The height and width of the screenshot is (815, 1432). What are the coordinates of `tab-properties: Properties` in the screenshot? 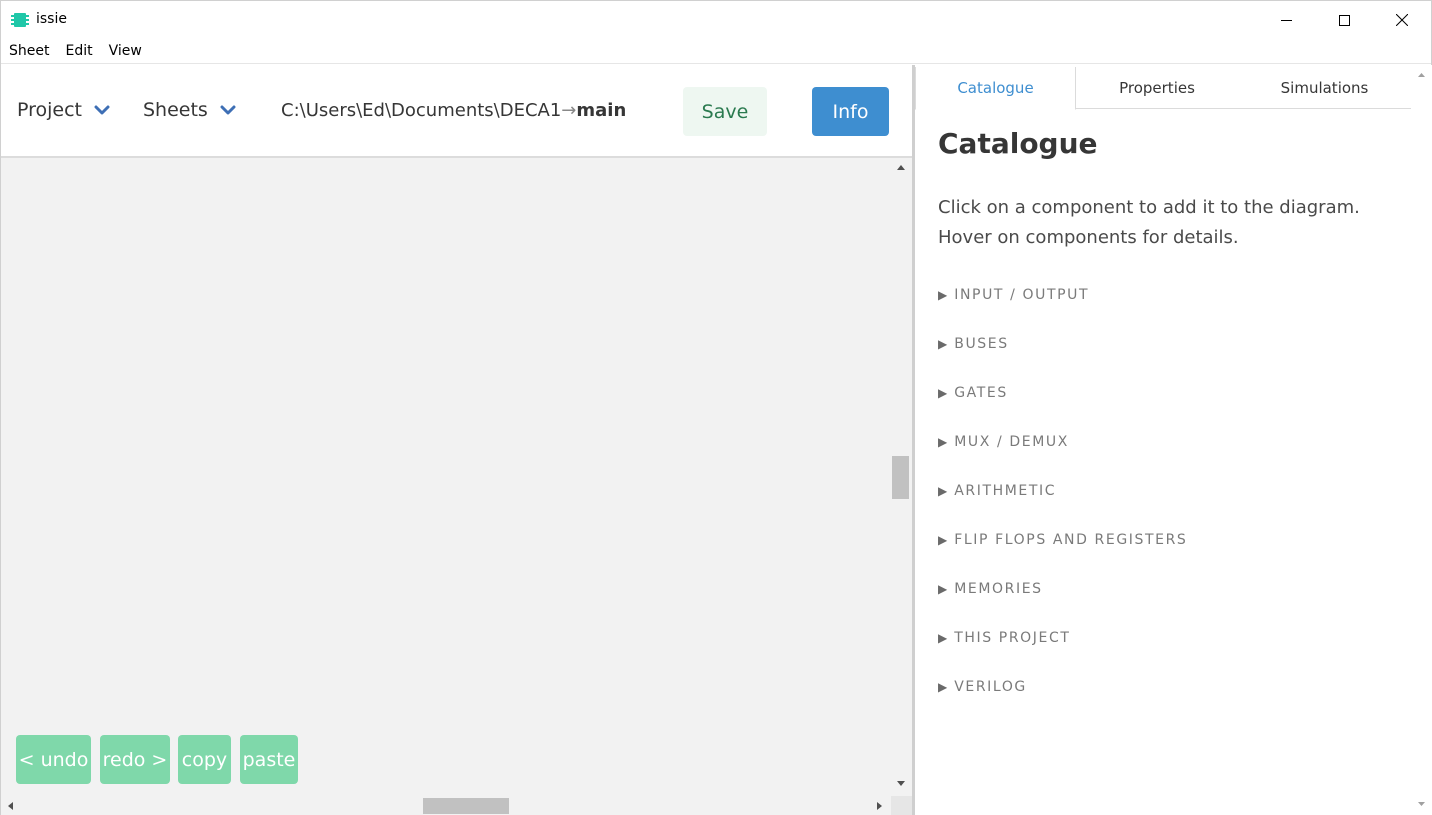 It's located at (1157, 88).